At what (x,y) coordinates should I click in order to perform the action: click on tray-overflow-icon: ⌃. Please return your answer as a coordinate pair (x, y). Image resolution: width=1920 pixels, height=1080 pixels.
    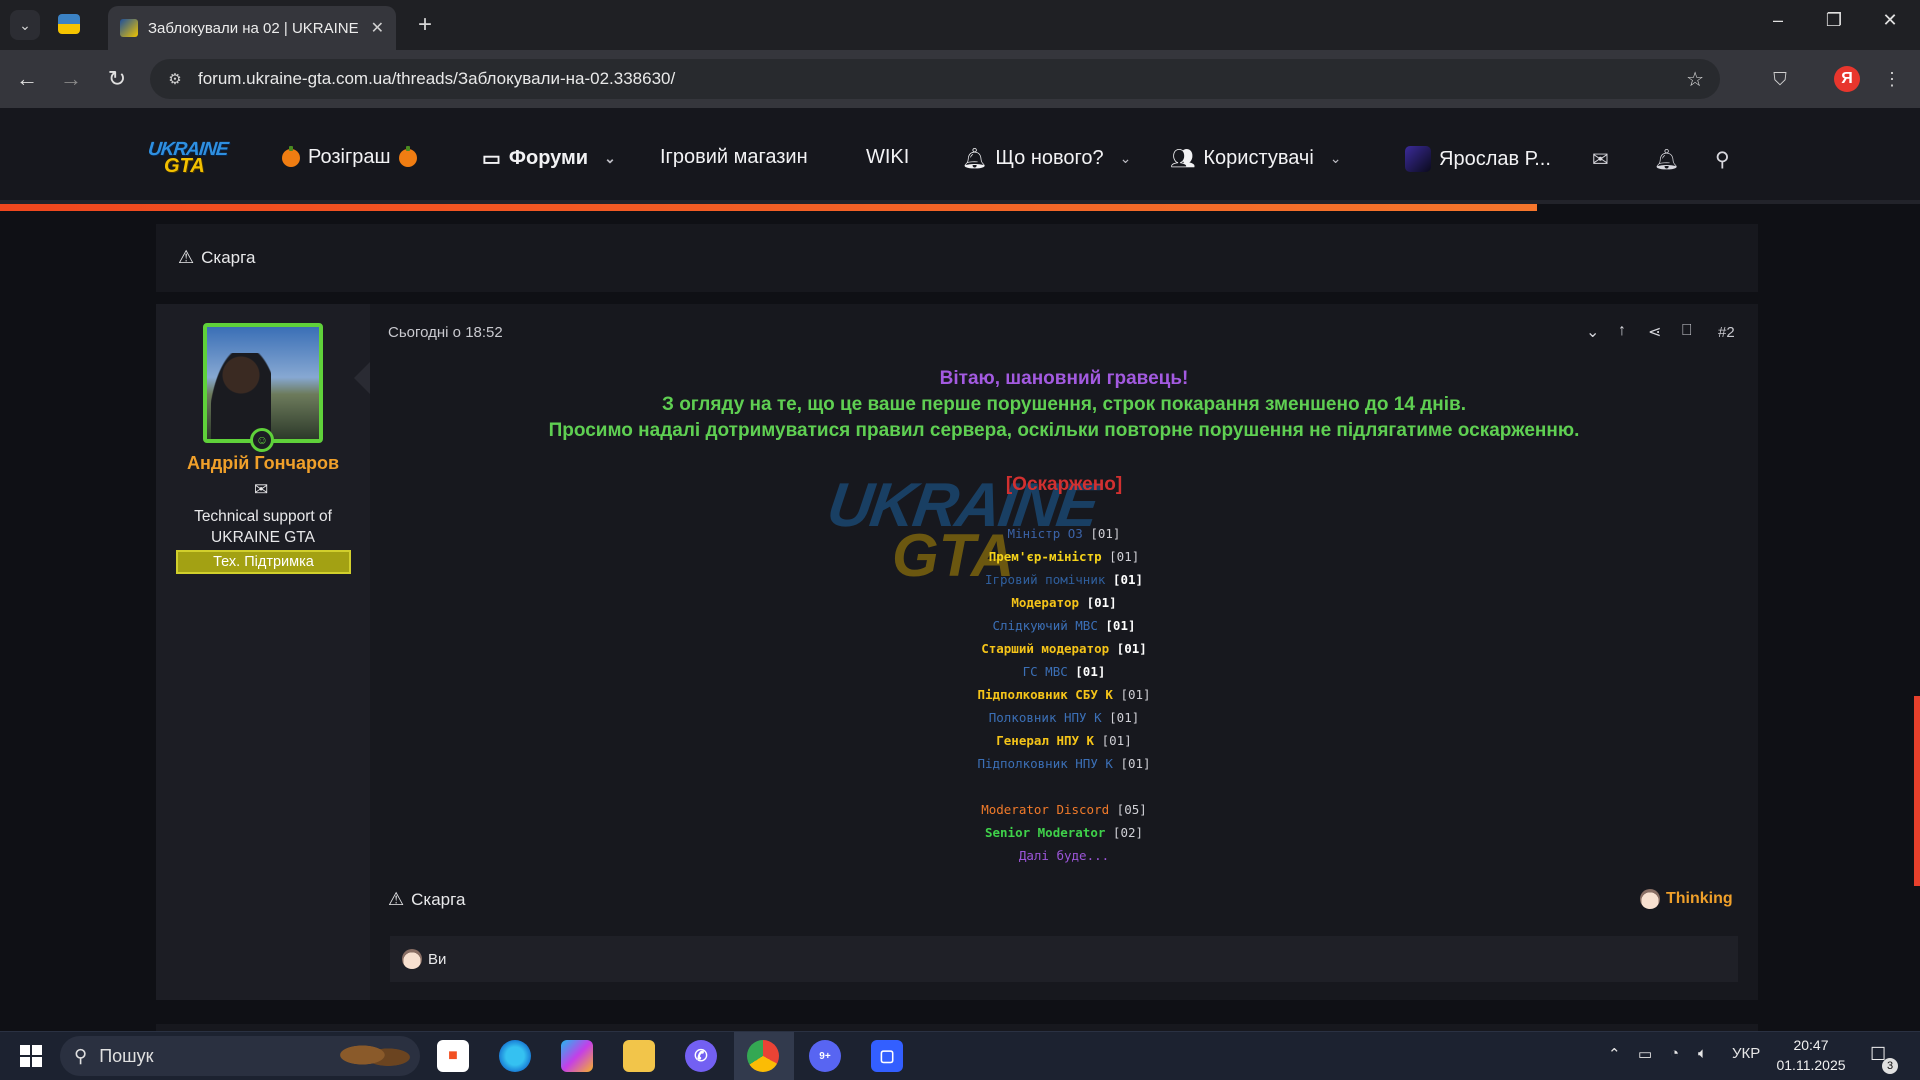
    Looking at the image, I should click on (1614, 1054).